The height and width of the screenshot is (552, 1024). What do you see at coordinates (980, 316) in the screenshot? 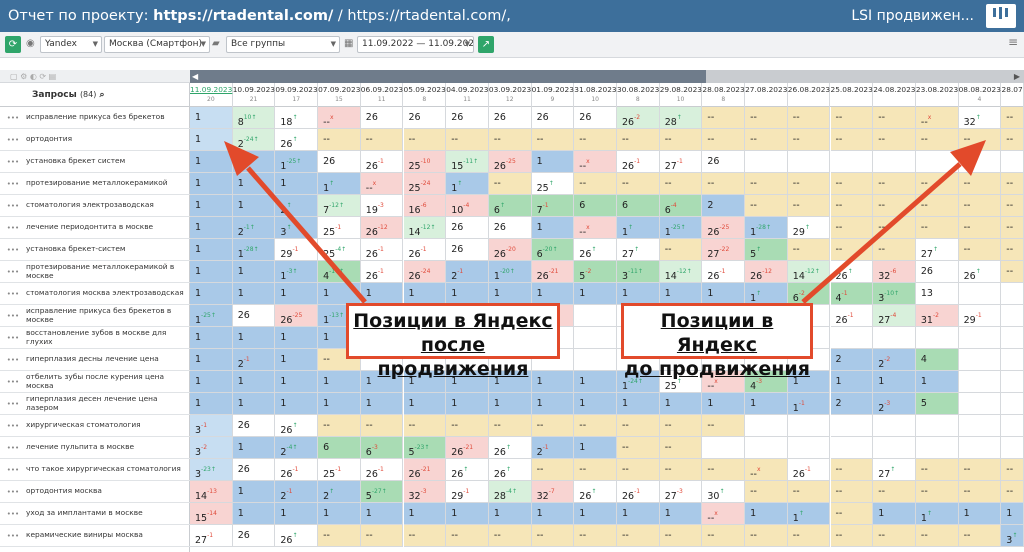
I see `position-cell: 29-1` at bounding box center [980, 316].